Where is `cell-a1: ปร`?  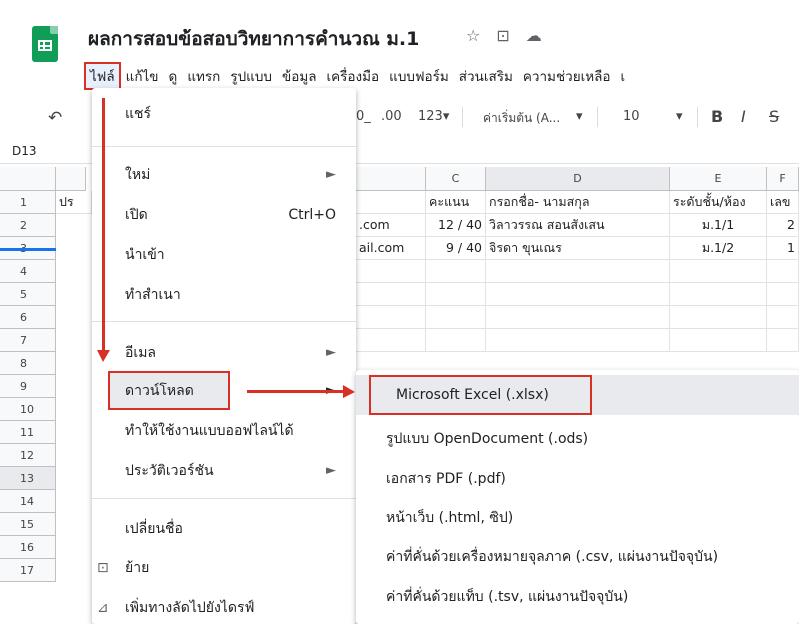
cell-a1: ปร is located at coordinates (74, 202).